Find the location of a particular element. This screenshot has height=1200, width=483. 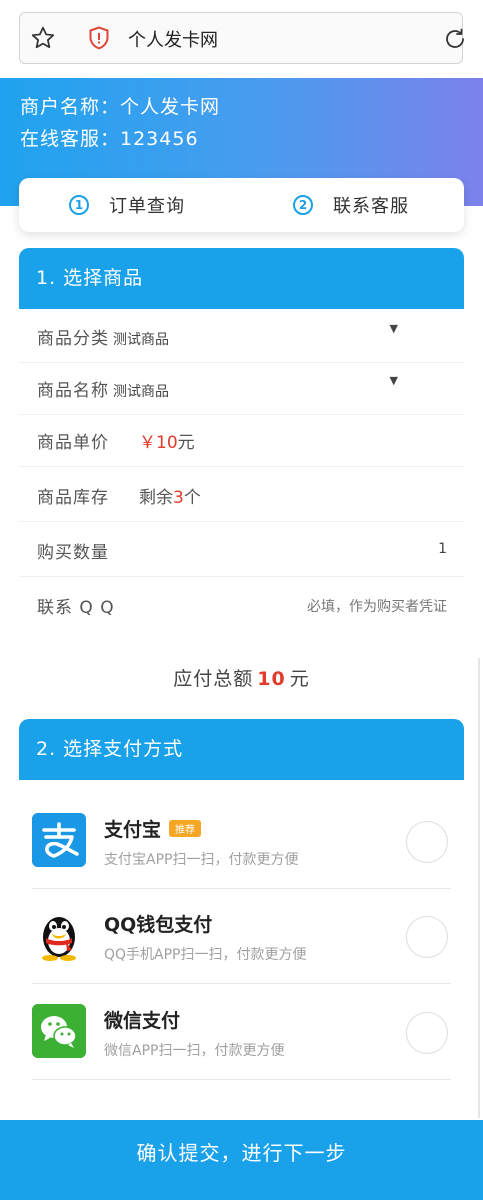

qq-row: 联系 Q Q 必填，作为购买者凭证 is located at coordinates (241, 605).